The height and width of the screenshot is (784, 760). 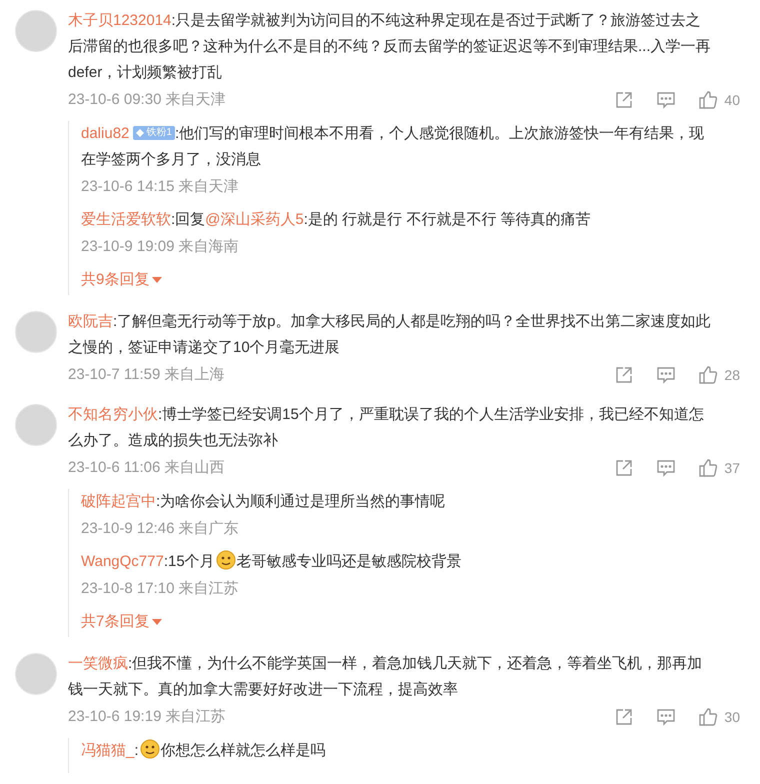 What do you see at coordinates (120, 20) in the screenshot?
I see `username-link: 木子贝1232014` at bounding box center [120, 20].